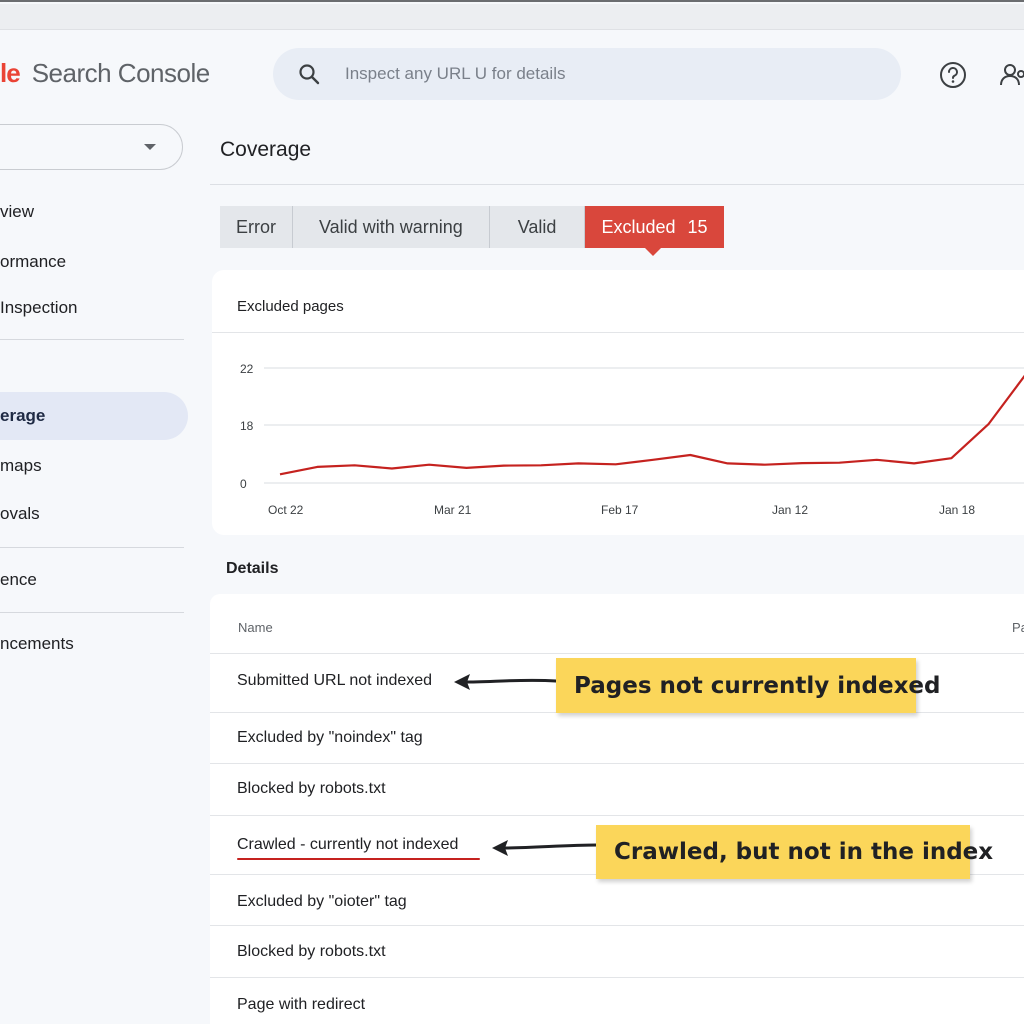 Image resolution: width=1024 pixels, height=1024 pixels. Describe the element at coordinates (94, 514) in the screenshot. I see `sidebar-item-removals: ovals` at that location.